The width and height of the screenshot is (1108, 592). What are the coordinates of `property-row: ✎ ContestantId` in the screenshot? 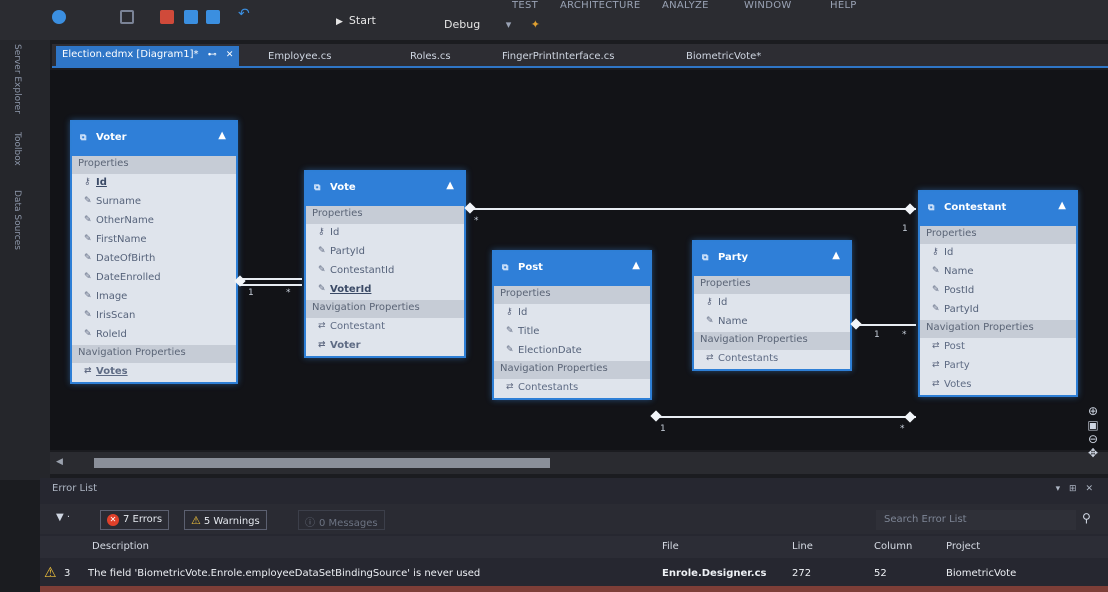 It's located at (385, 271).